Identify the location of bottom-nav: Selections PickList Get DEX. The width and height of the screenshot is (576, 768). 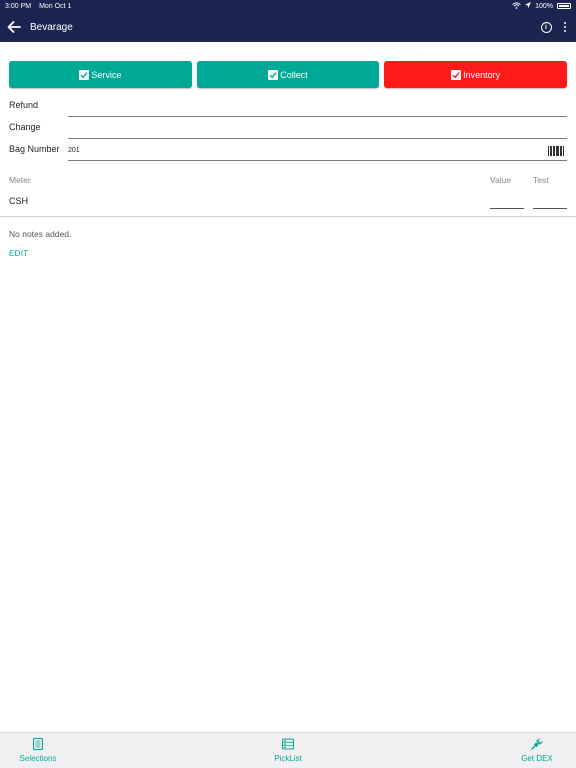
(288, 750).